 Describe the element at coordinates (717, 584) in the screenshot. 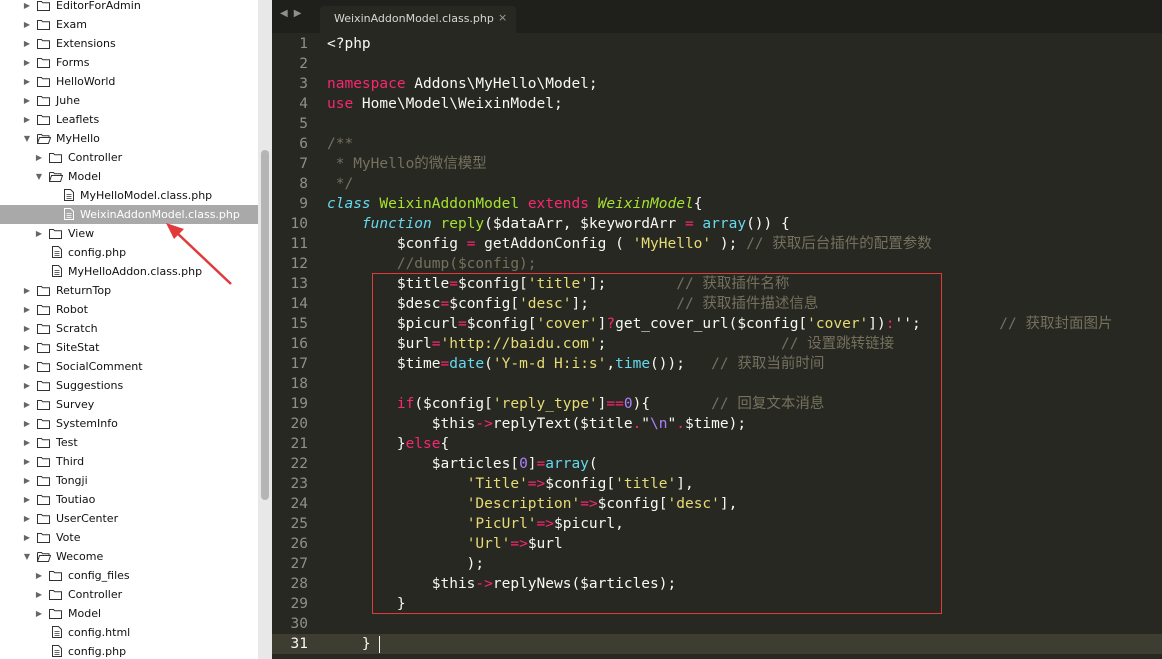

I see `code-line: 28 $this->replyNews($articles);` at that location.